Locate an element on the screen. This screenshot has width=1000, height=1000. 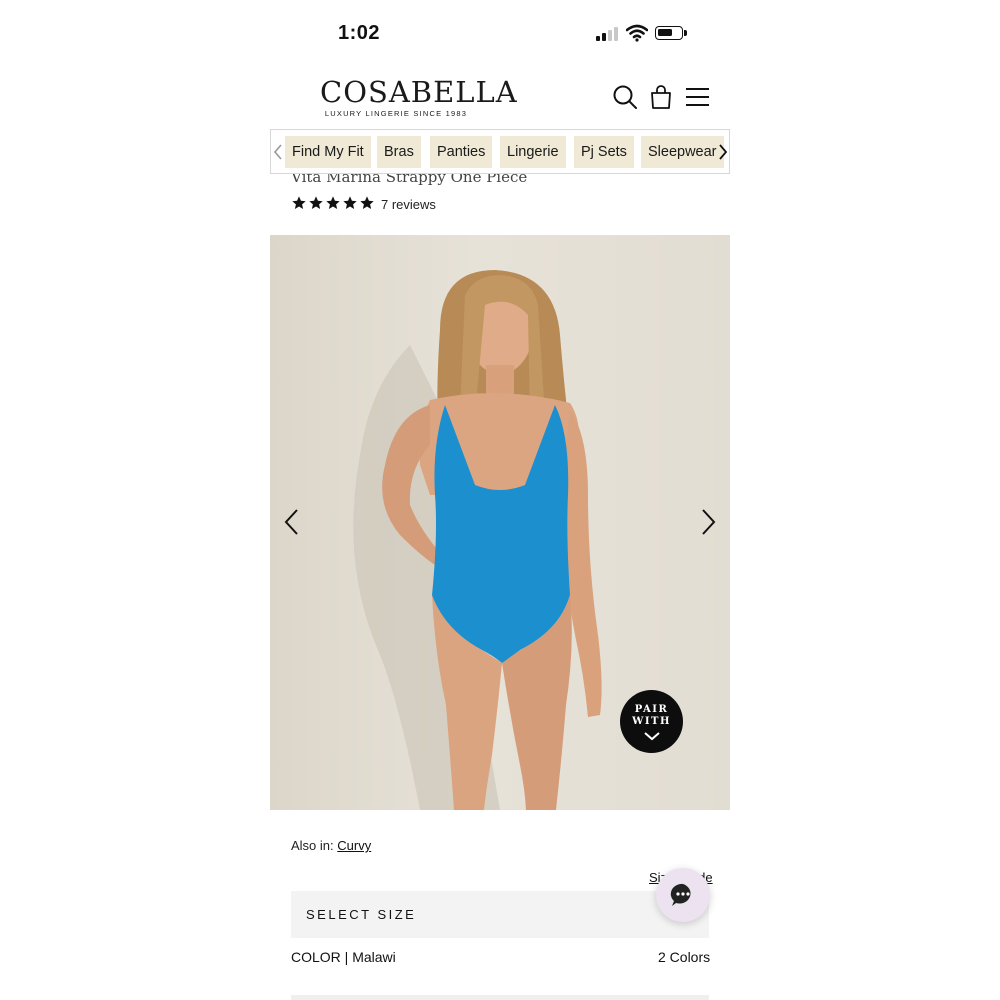
pair-with-line1: PAIR is located at coordinates (651, 709).